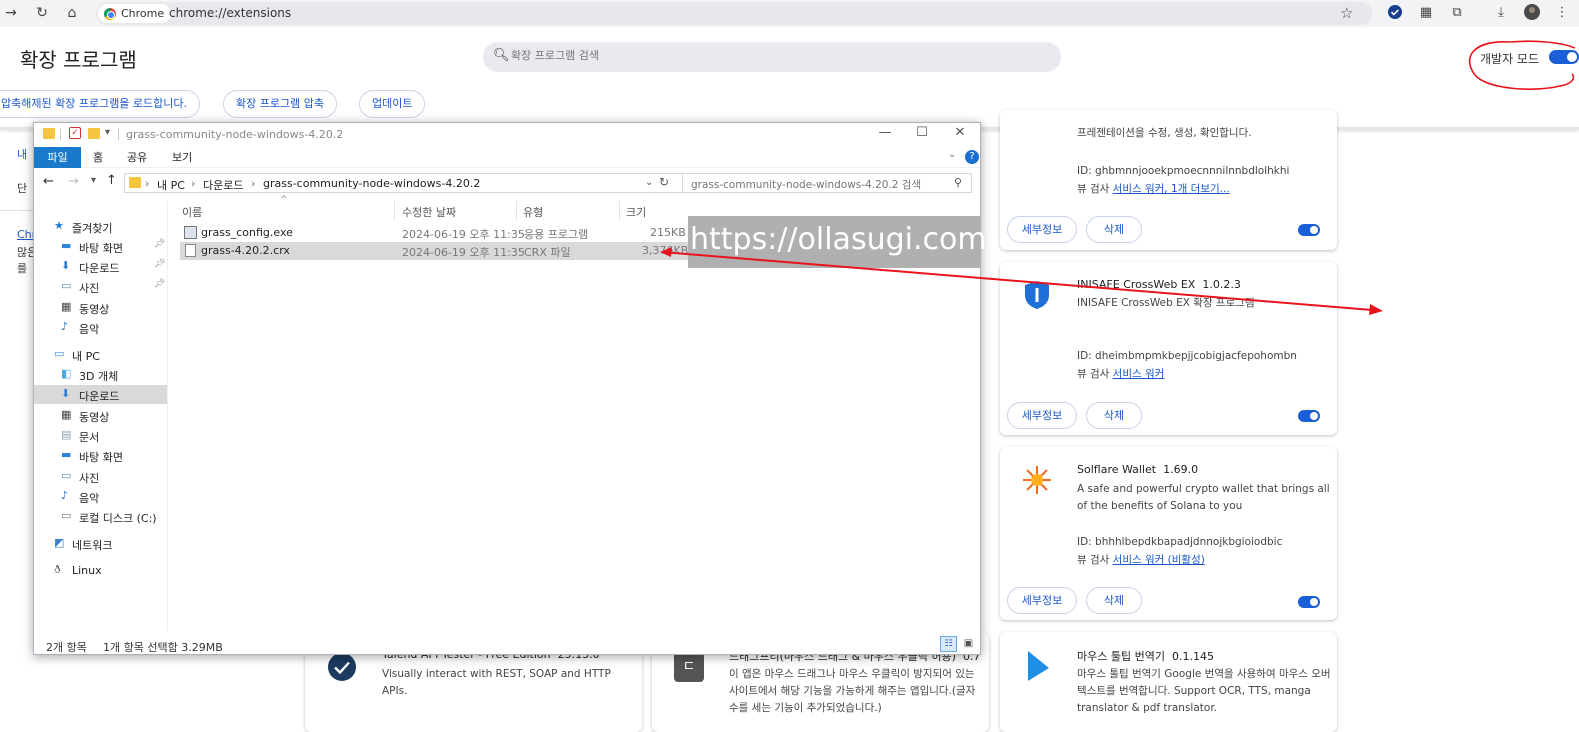 Image resolution: width=1579 pixels, height=732 pixels. I want to click on minimize-icon: —, so click(885, 132).